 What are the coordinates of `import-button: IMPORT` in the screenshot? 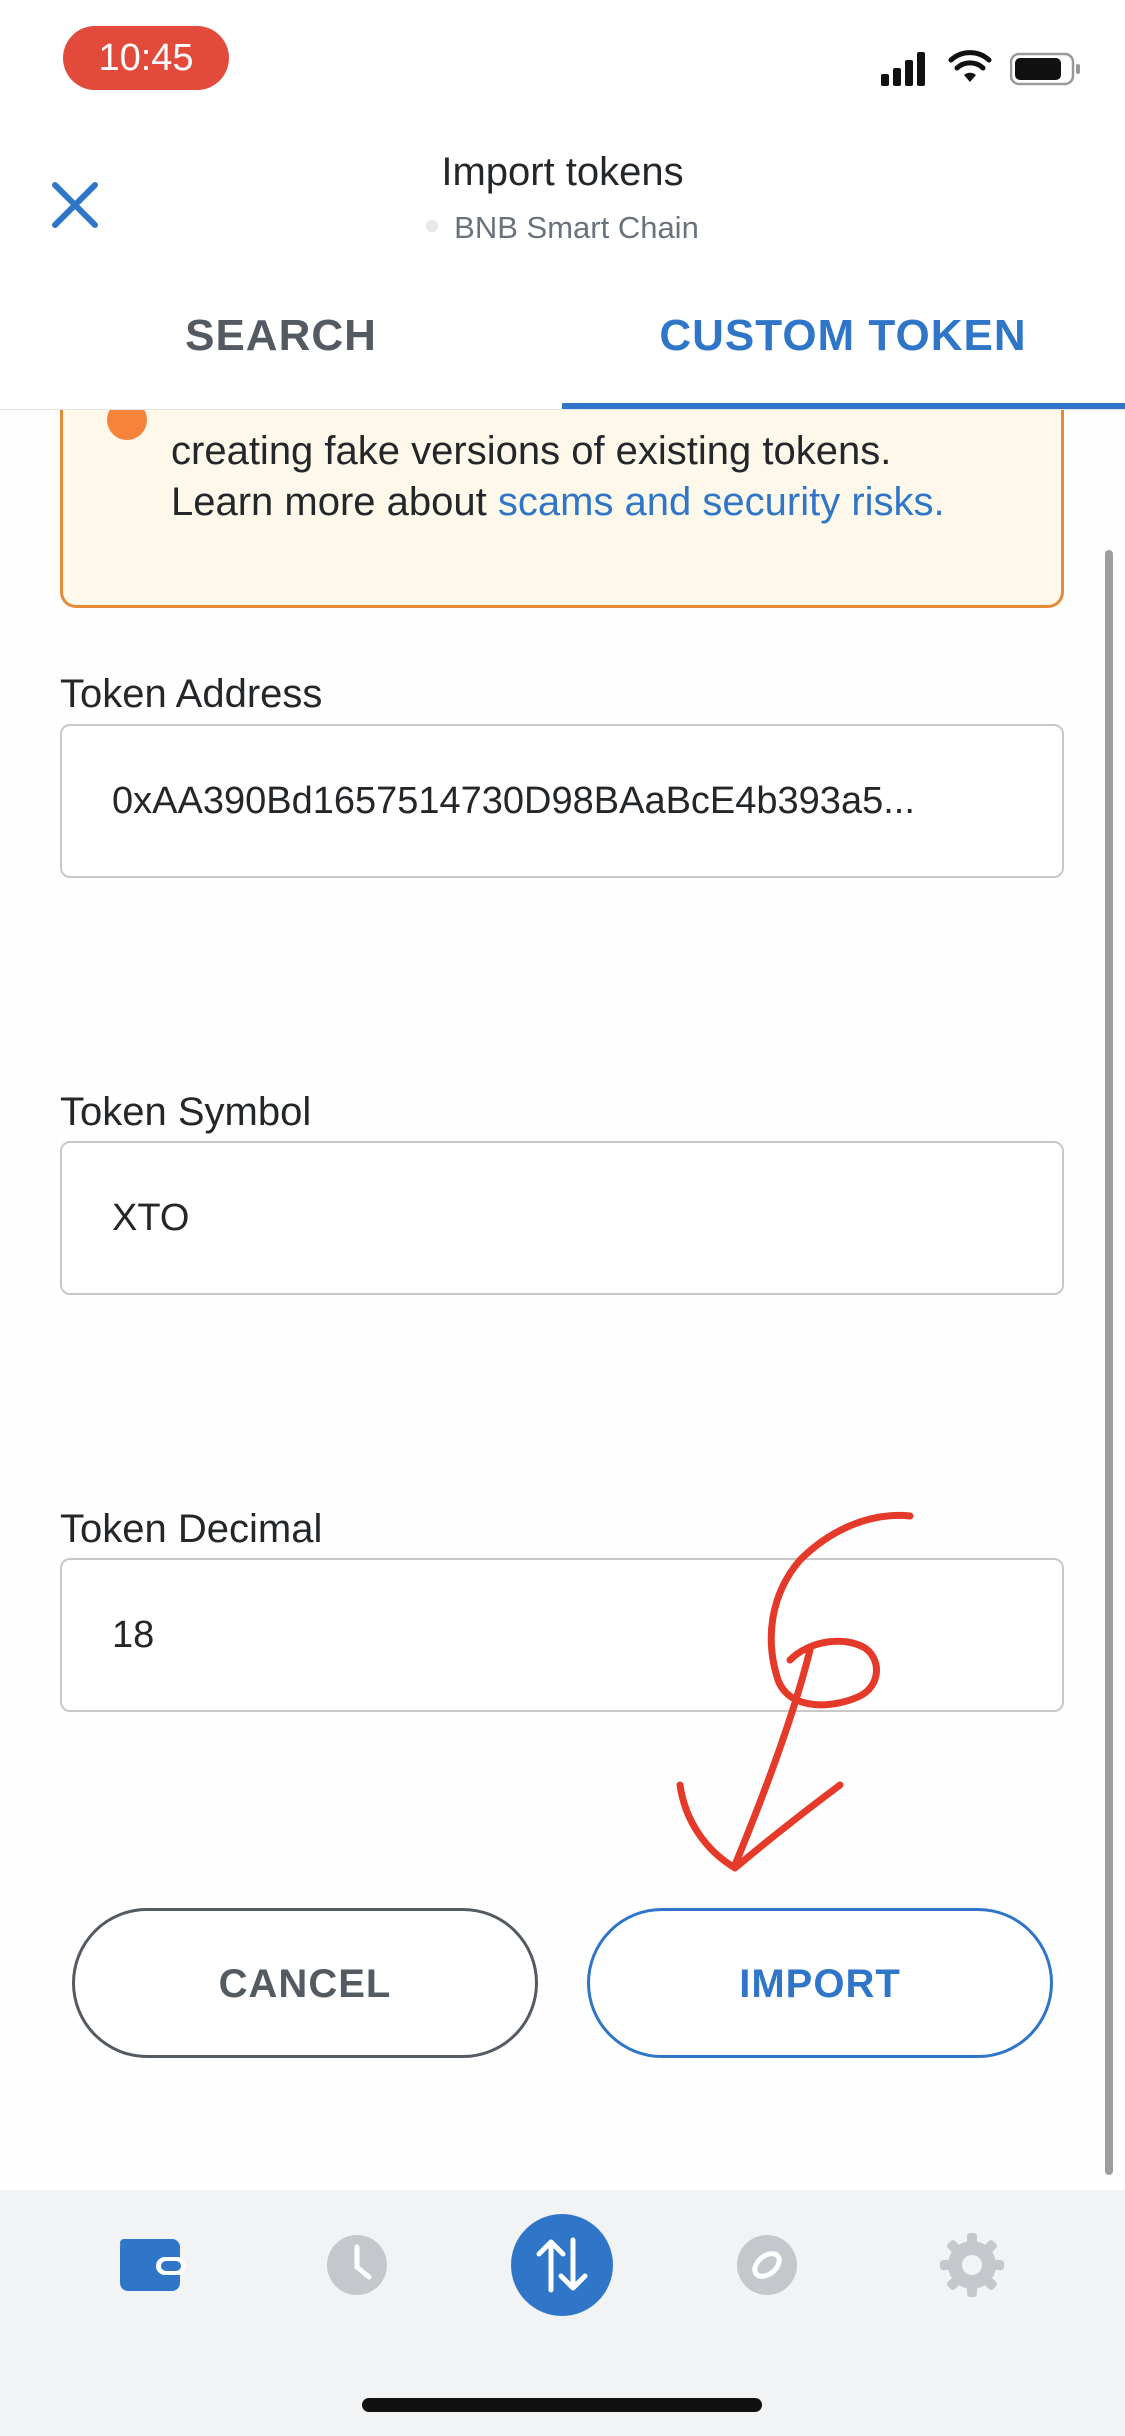 It's located at (820, 1983).